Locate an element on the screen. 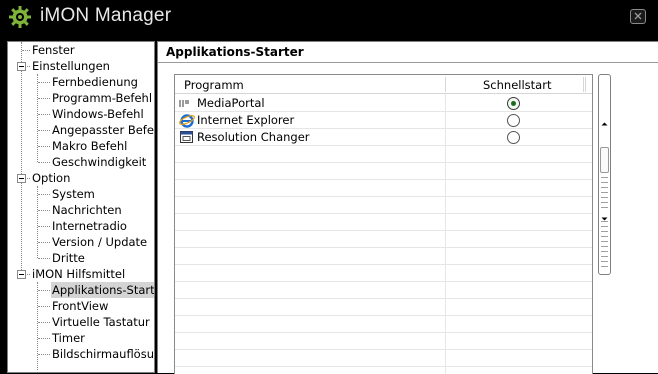  tree-item: Geschwindigkeit is located at coordinates (81, 162).